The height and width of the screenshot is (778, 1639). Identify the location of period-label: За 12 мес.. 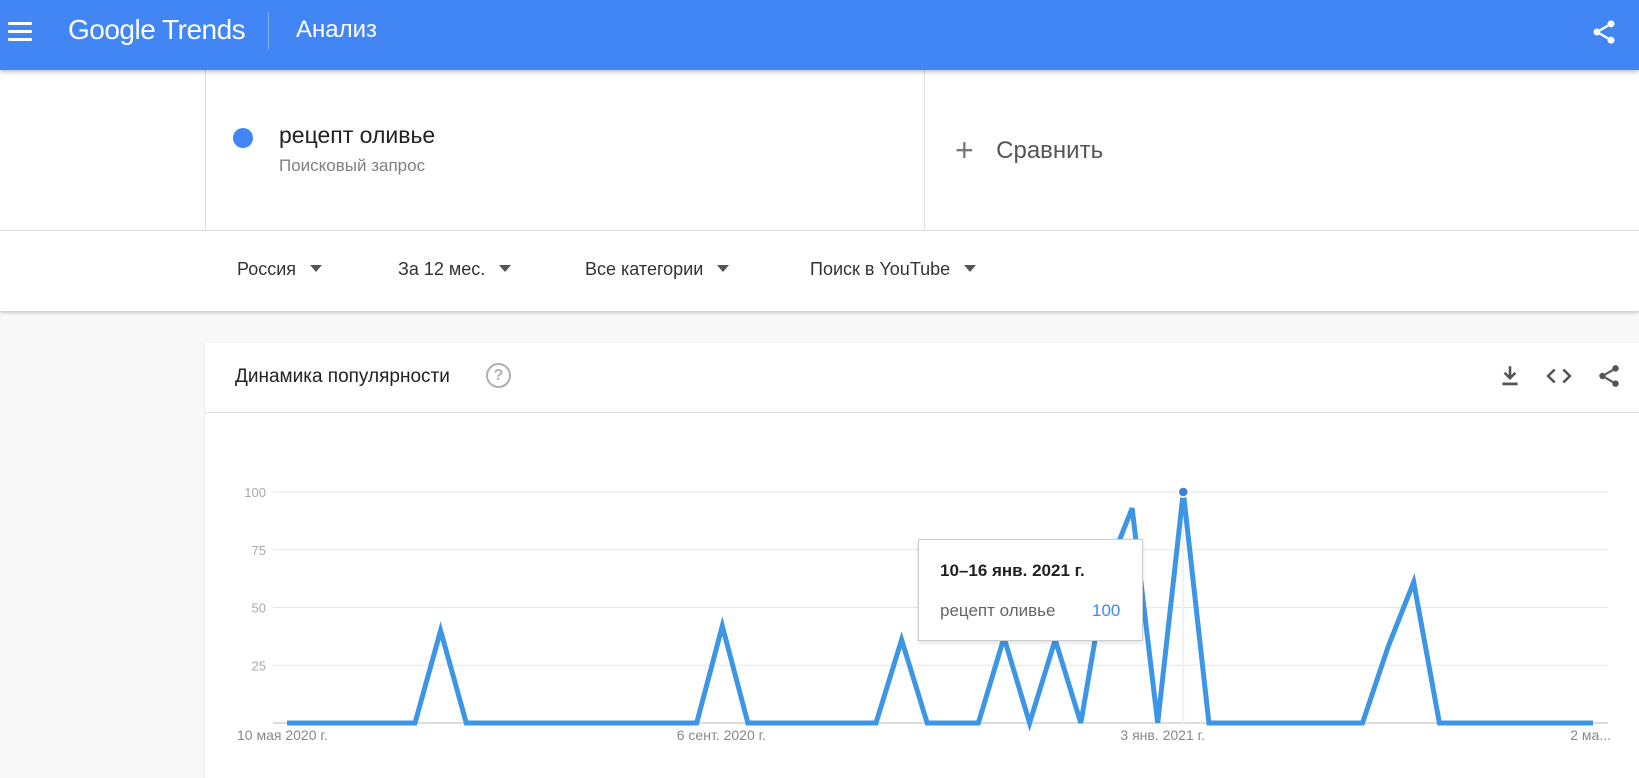
(442, 269).